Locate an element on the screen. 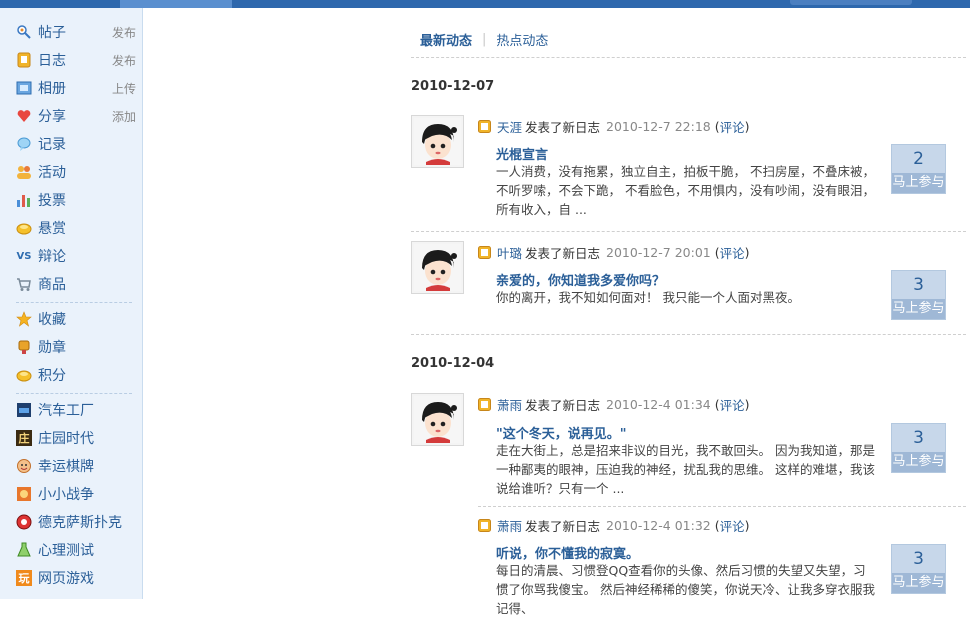  tab-hot: 热点动态 is located at coordinates (522, 39).